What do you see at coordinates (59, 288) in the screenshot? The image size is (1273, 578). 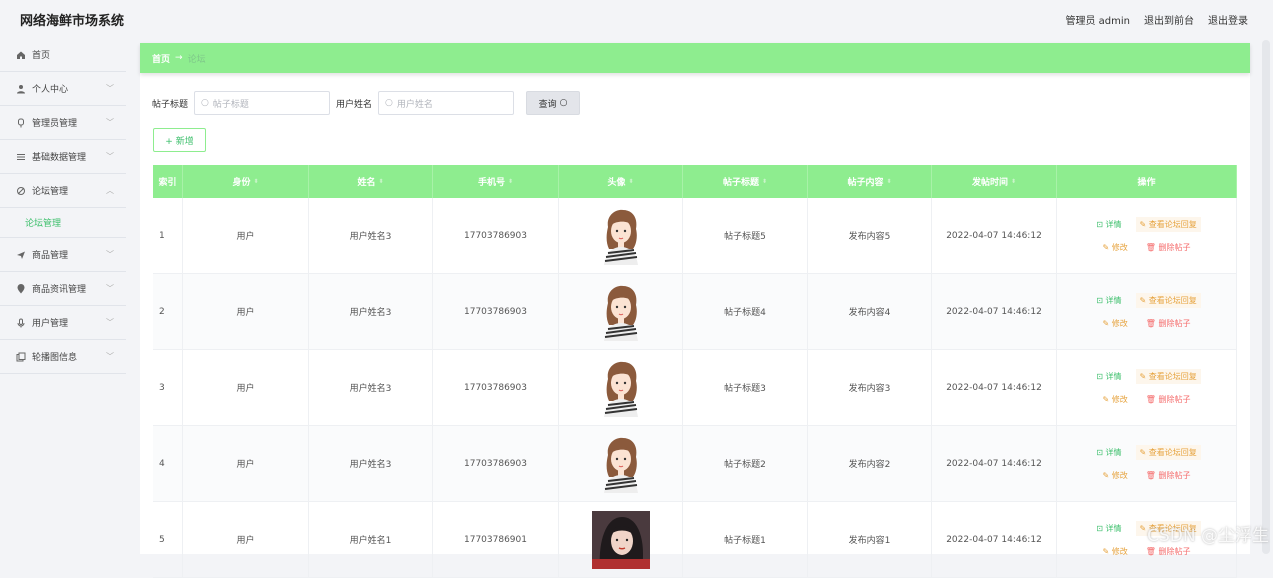 I see `sidebar-item-label: 商品资讯管理` at bounding box center [59, 288].